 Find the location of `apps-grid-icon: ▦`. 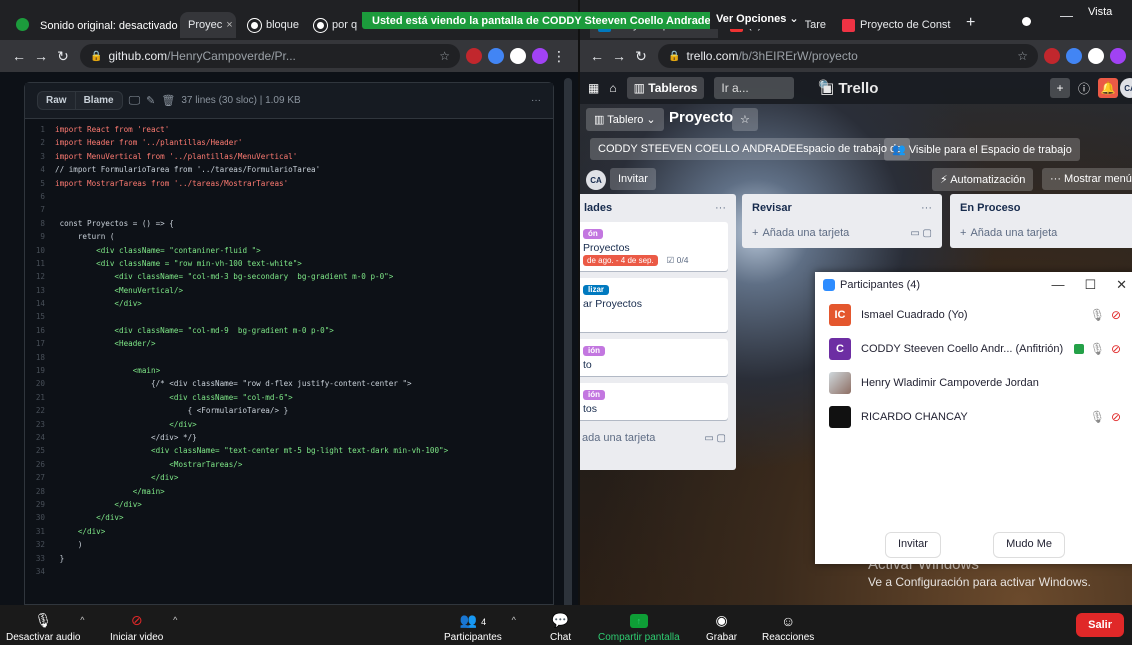

apps-grid-icon: ▦ is located at coordinates (593, 88).